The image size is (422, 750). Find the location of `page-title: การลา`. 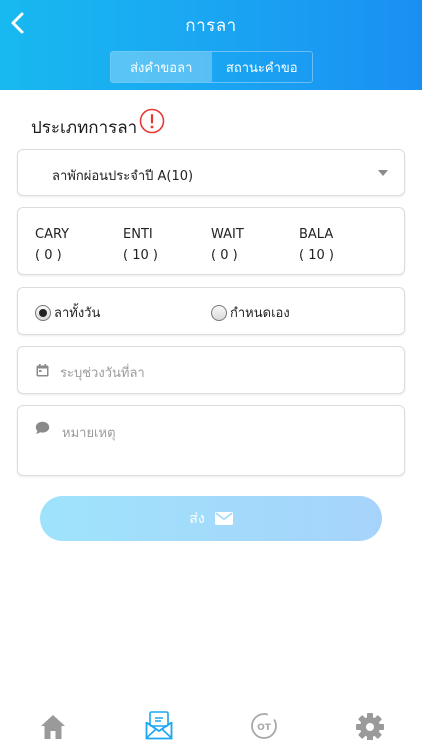

page-title: การลา is located at coordinates (211, 26).